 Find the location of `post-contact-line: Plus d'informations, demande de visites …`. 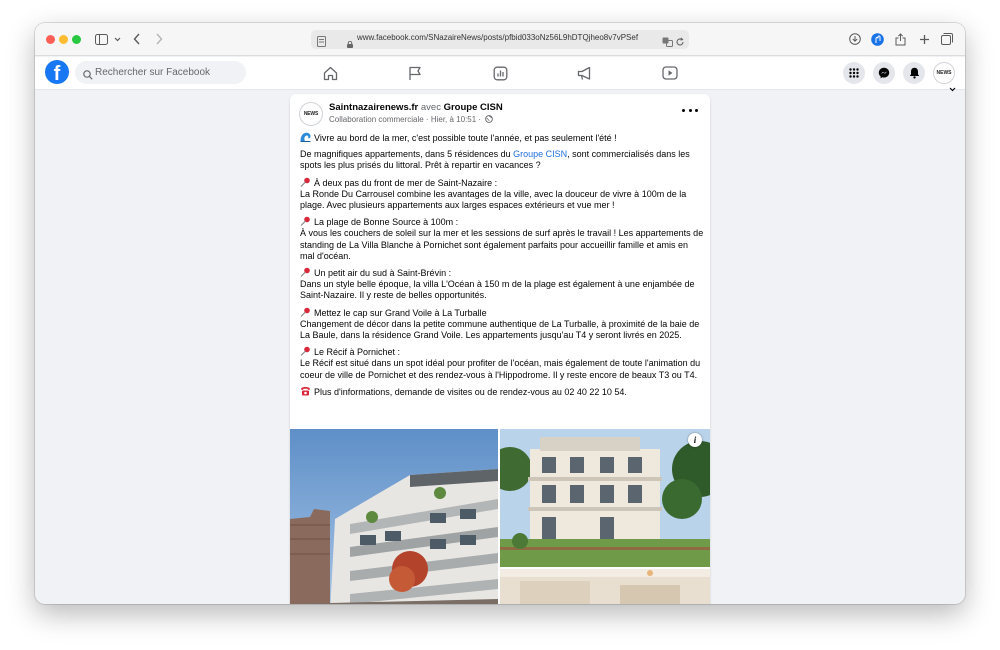

post-contact-line: Plus d'informations, demande de visites … is located at coordinates (502, 392).